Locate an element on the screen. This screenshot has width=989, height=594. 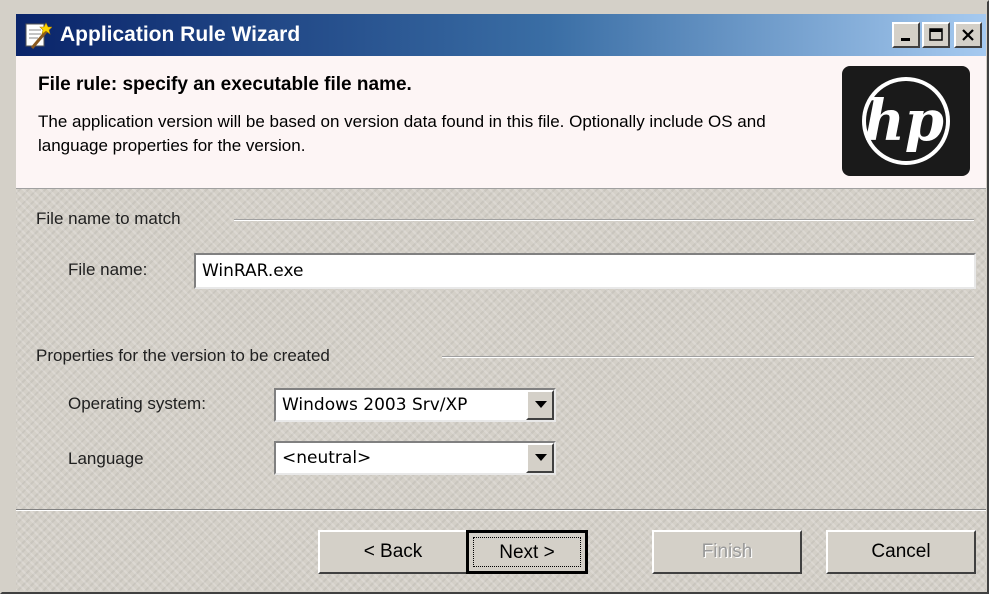
finish-button: Finish is located at coordinates (727, 552).